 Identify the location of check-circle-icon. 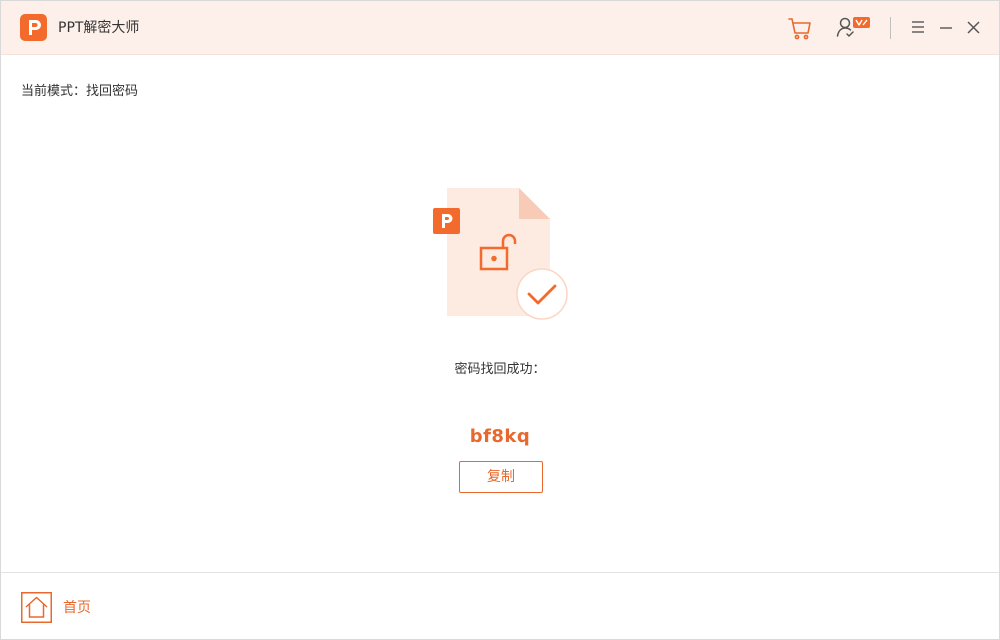
(542, 294).